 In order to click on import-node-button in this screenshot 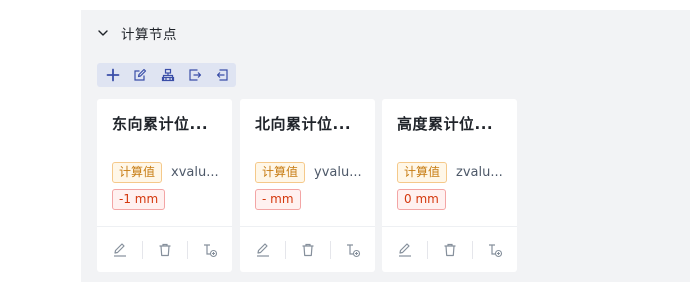, I will do `click(222, 75)`.